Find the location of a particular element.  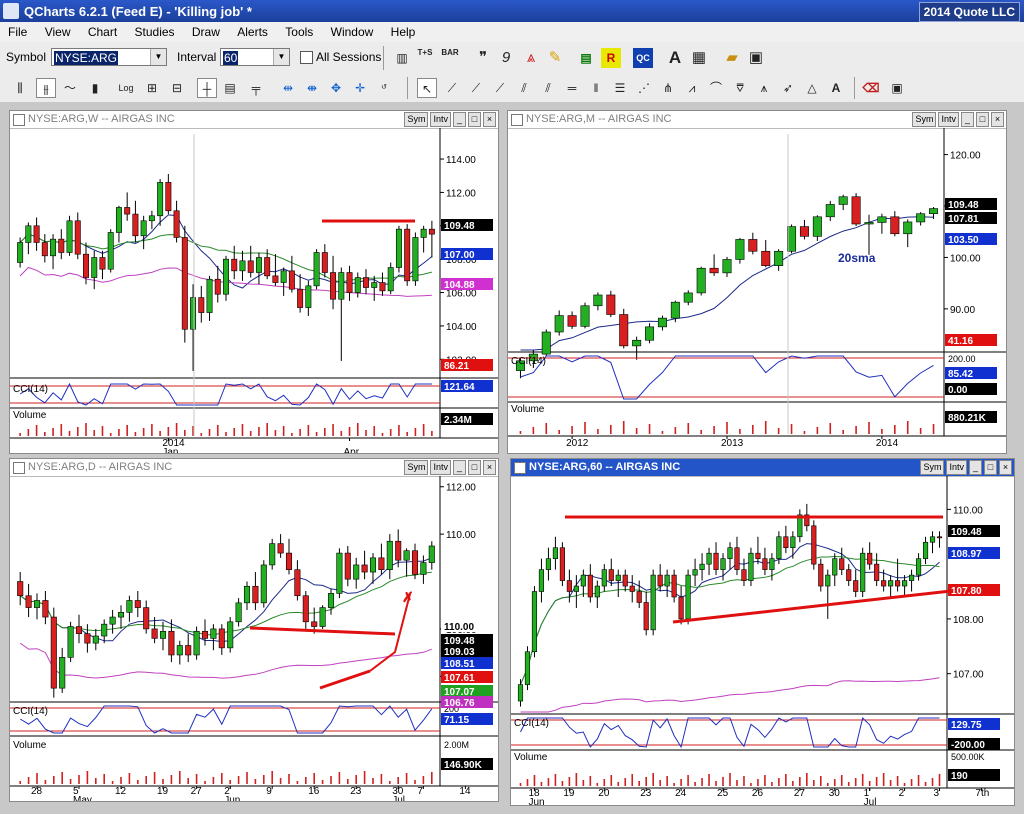

compress-icon: ⇼ is located at coordinates (312, 88).